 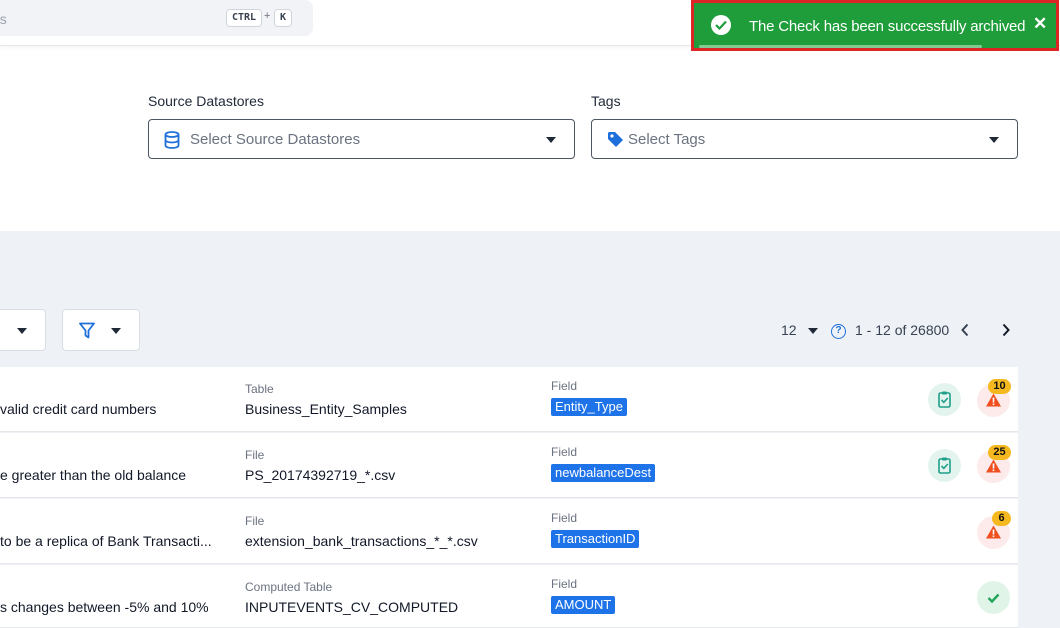 What do you see at coordinates (667, 139) in the screenshot?
I see `tags-placeholder: Select Tags` at bounding box center [667, 139].